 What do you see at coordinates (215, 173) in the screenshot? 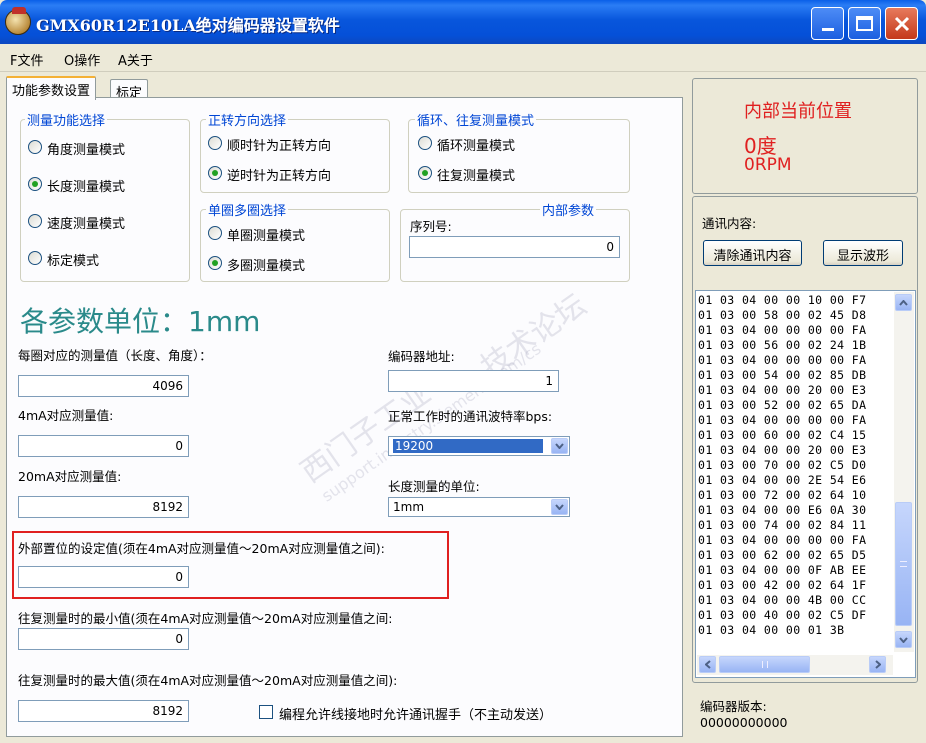
I see `radio-counterclockwise` at bounding box center [215, 173].